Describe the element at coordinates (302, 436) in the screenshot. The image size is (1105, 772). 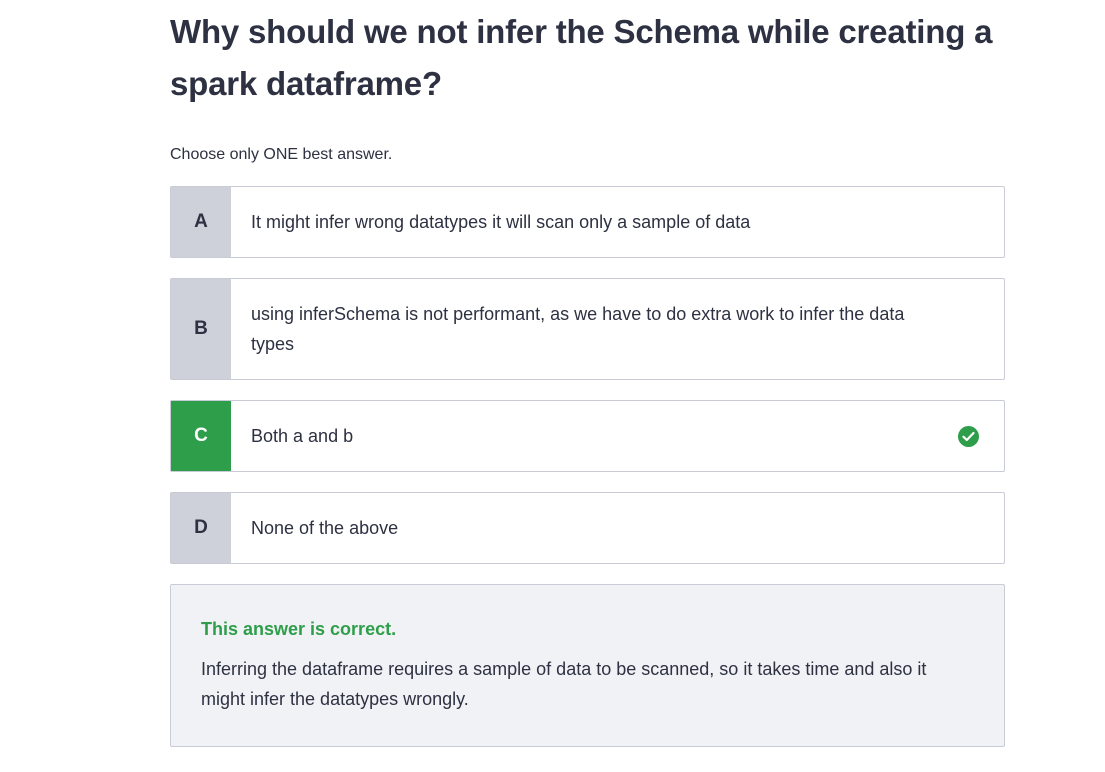
I see `option-text: Both a and b` at that location.